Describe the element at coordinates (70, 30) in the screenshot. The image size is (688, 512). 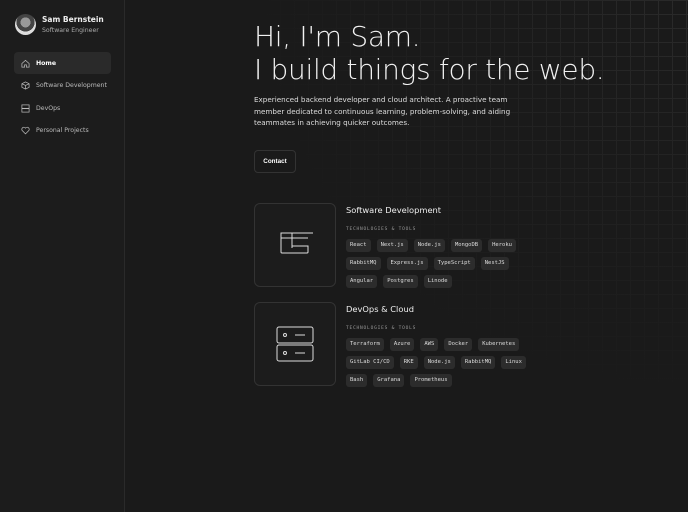
I see `profile-role: Software Engineer` at that location.